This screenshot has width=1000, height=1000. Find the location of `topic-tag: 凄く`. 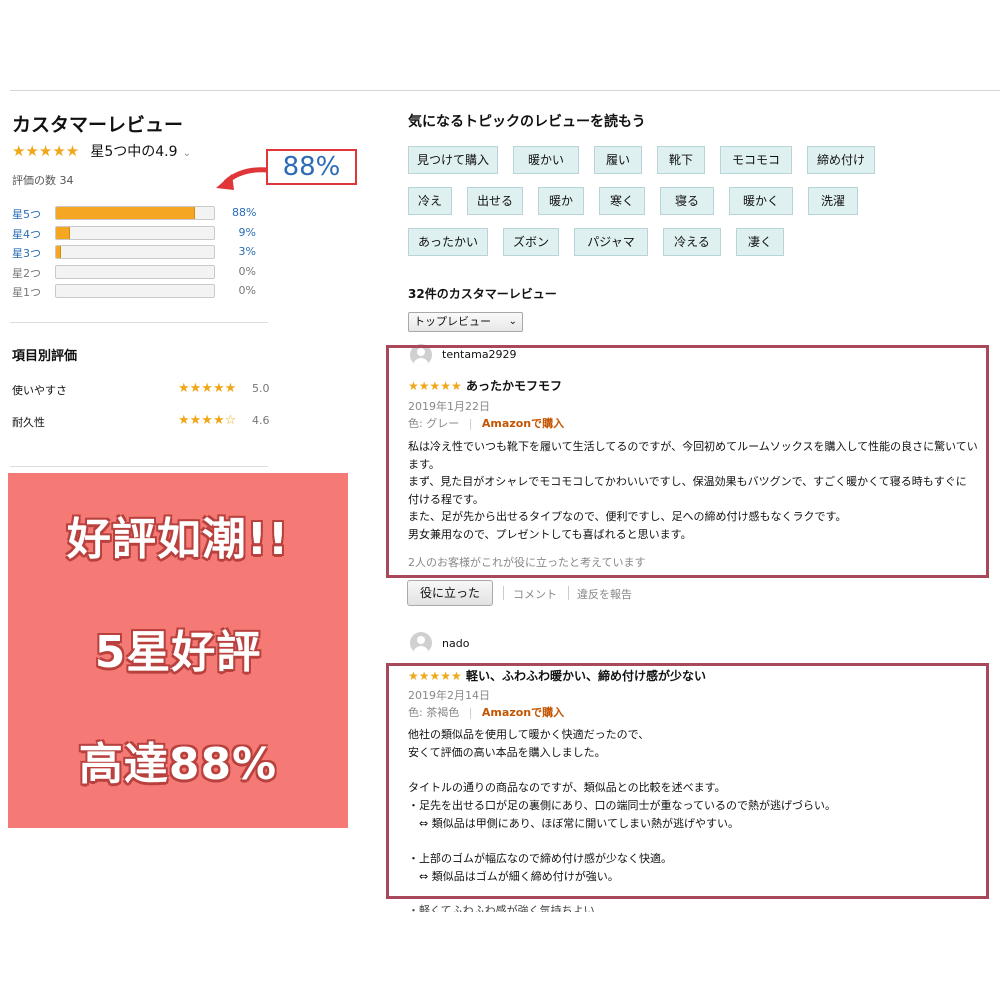

topic-tag: 凄く is located at coordinates (760, 242).